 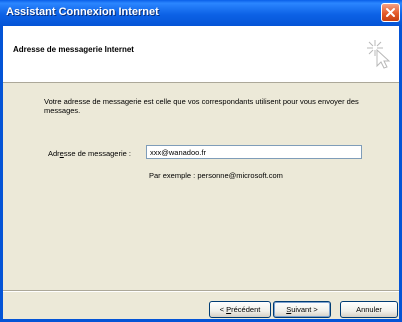 I want to click on footer-separator, so click(x=201, y=291).